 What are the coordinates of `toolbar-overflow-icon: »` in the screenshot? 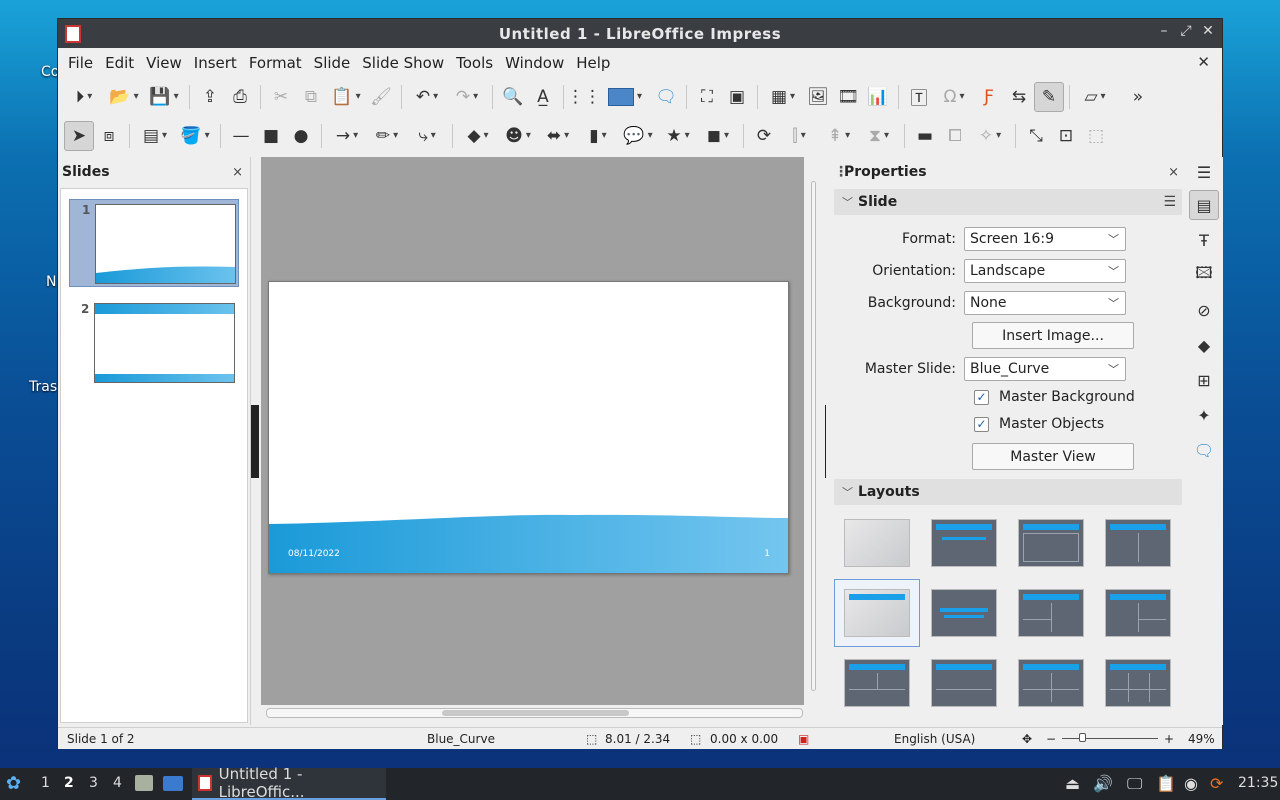 It's located at (1138, 97).